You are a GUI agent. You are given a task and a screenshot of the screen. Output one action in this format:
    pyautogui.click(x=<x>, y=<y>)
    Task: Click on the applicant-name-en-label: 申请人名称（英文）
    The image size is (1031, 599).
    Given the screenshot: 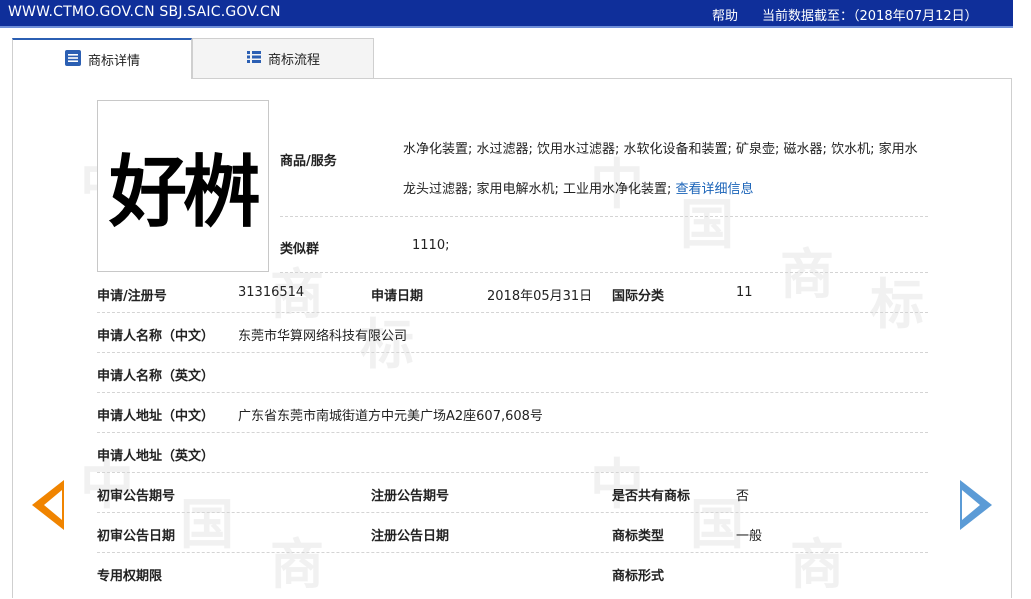 What is the action you would take?
    pyautogui.click(x=156, y=376)
    